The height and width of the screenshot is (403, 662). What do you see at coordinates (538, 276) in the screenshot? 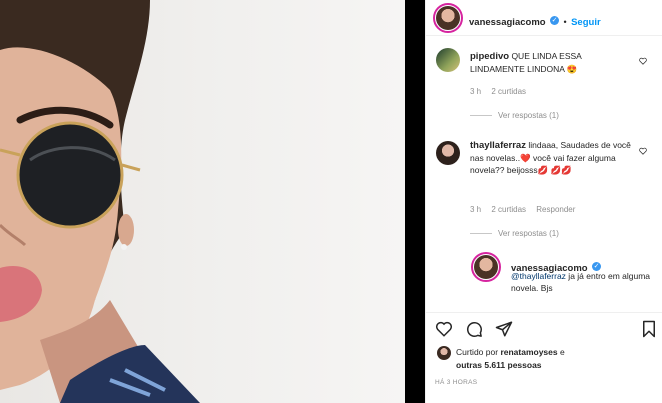
I see `reply-mention: @thayllaferraz` at bounding box center [538, 276].